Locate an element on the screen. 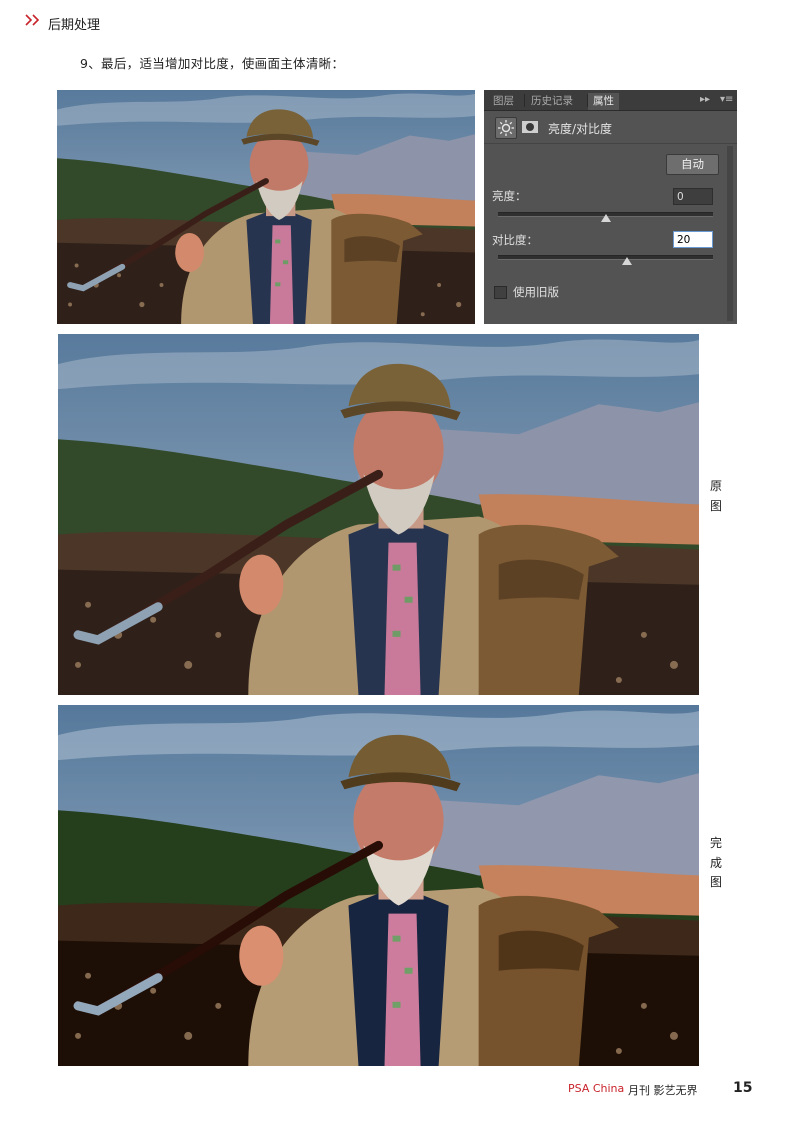 The height and width of the screenshot is (1123, 794). legacy-checkbox is located at coordinates (500, 292).